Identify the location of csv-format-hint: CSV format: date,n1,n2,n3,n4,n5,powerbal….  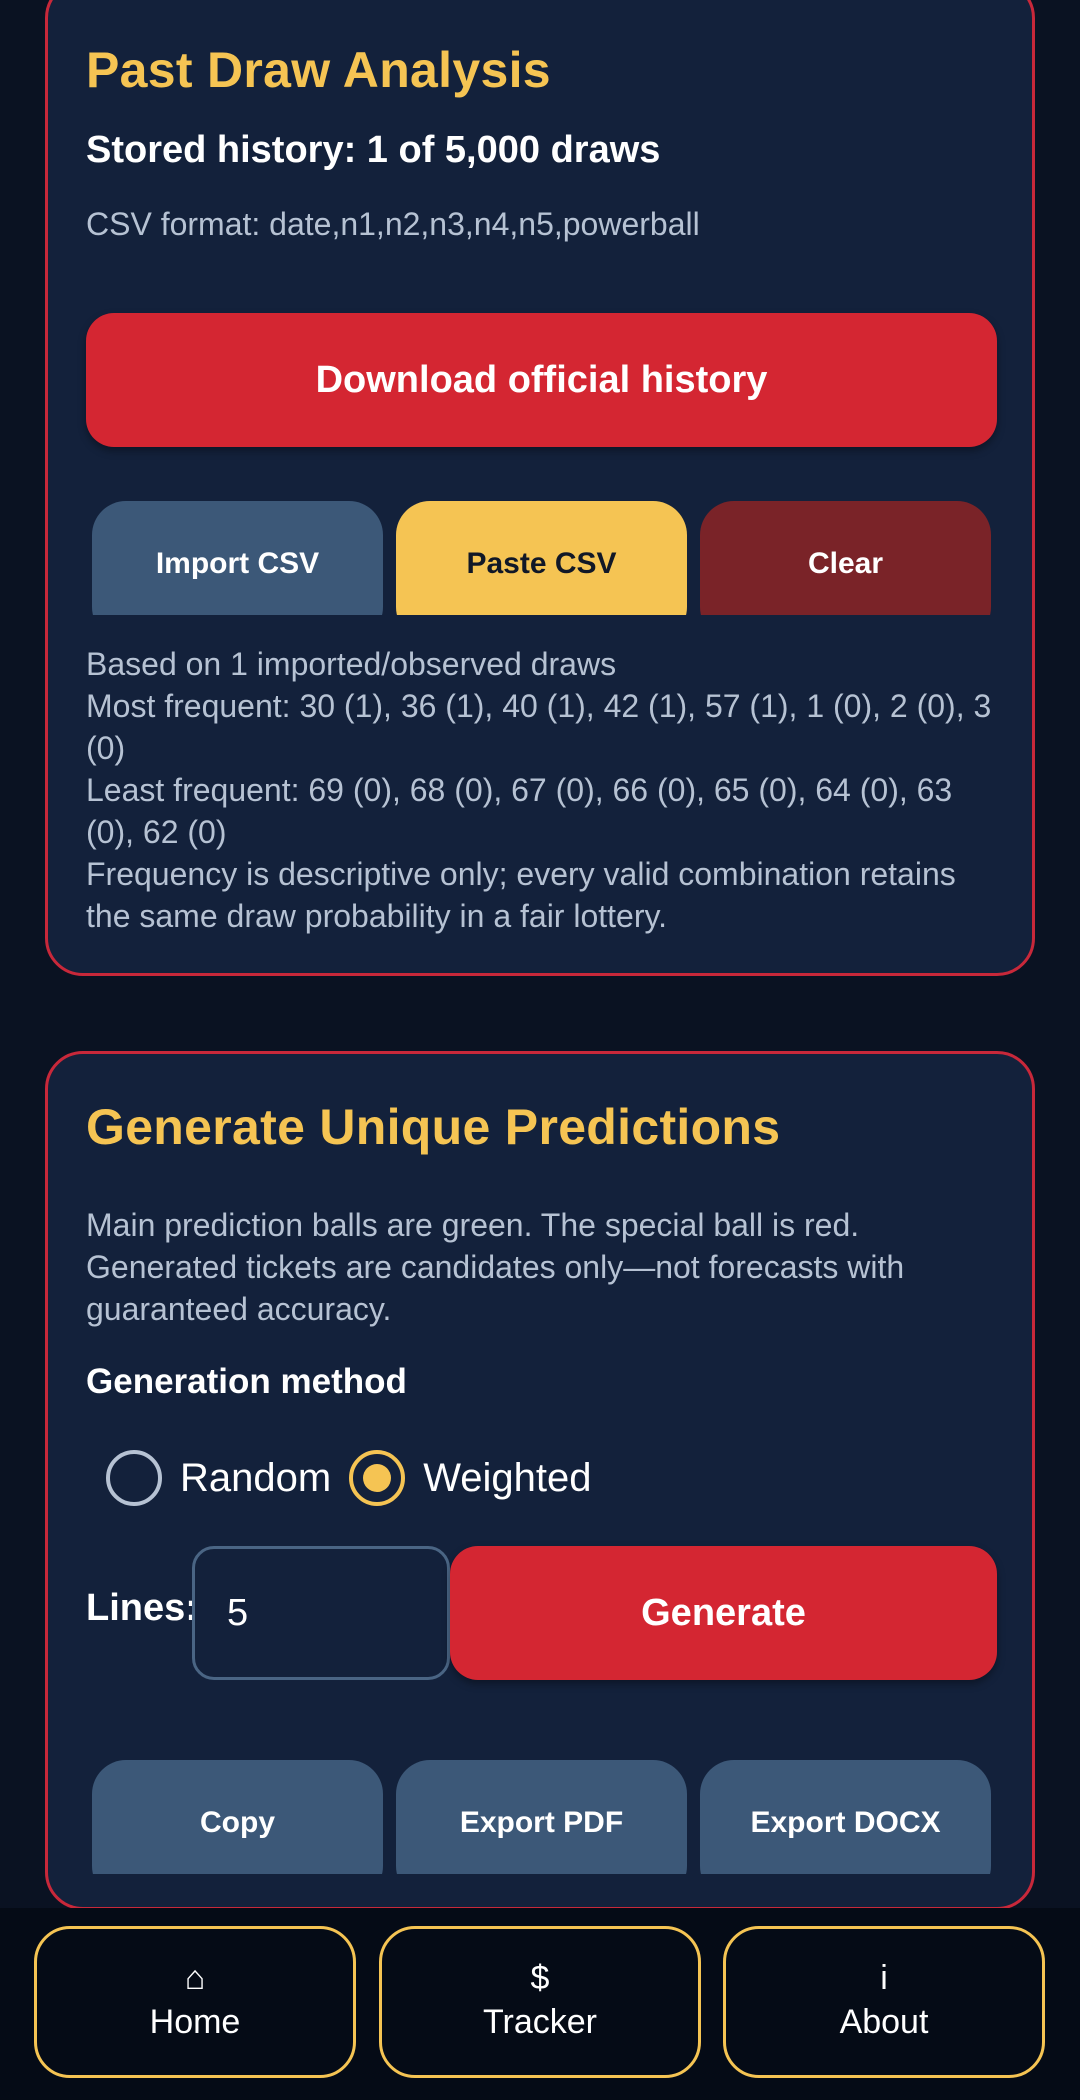
(393, 224).